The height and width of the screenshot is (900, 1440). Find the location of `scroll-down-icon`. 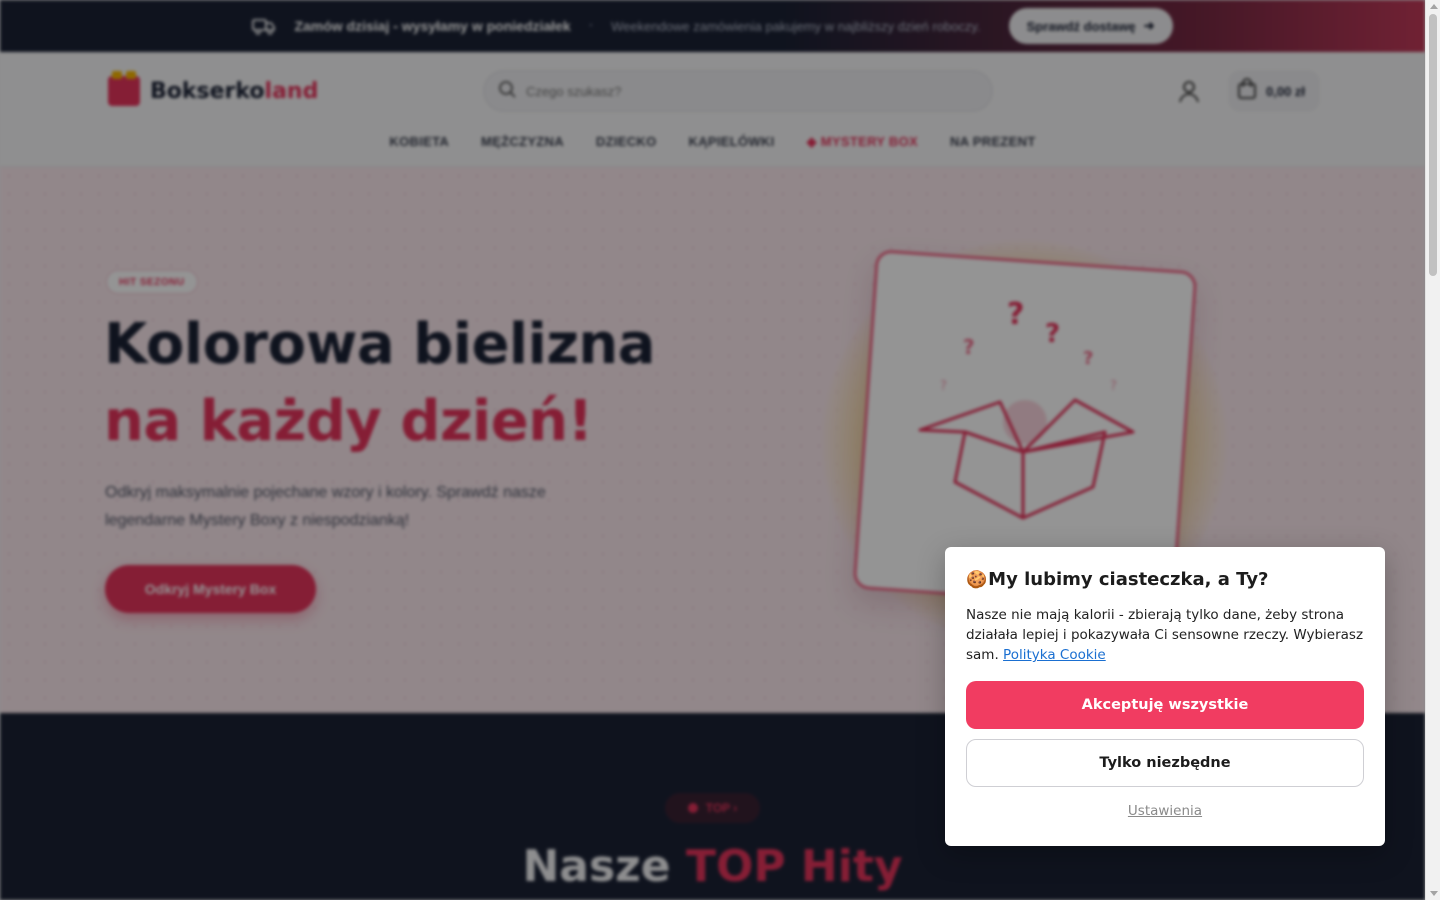

scroll-down-icon is located at coordinates (1434, 893).